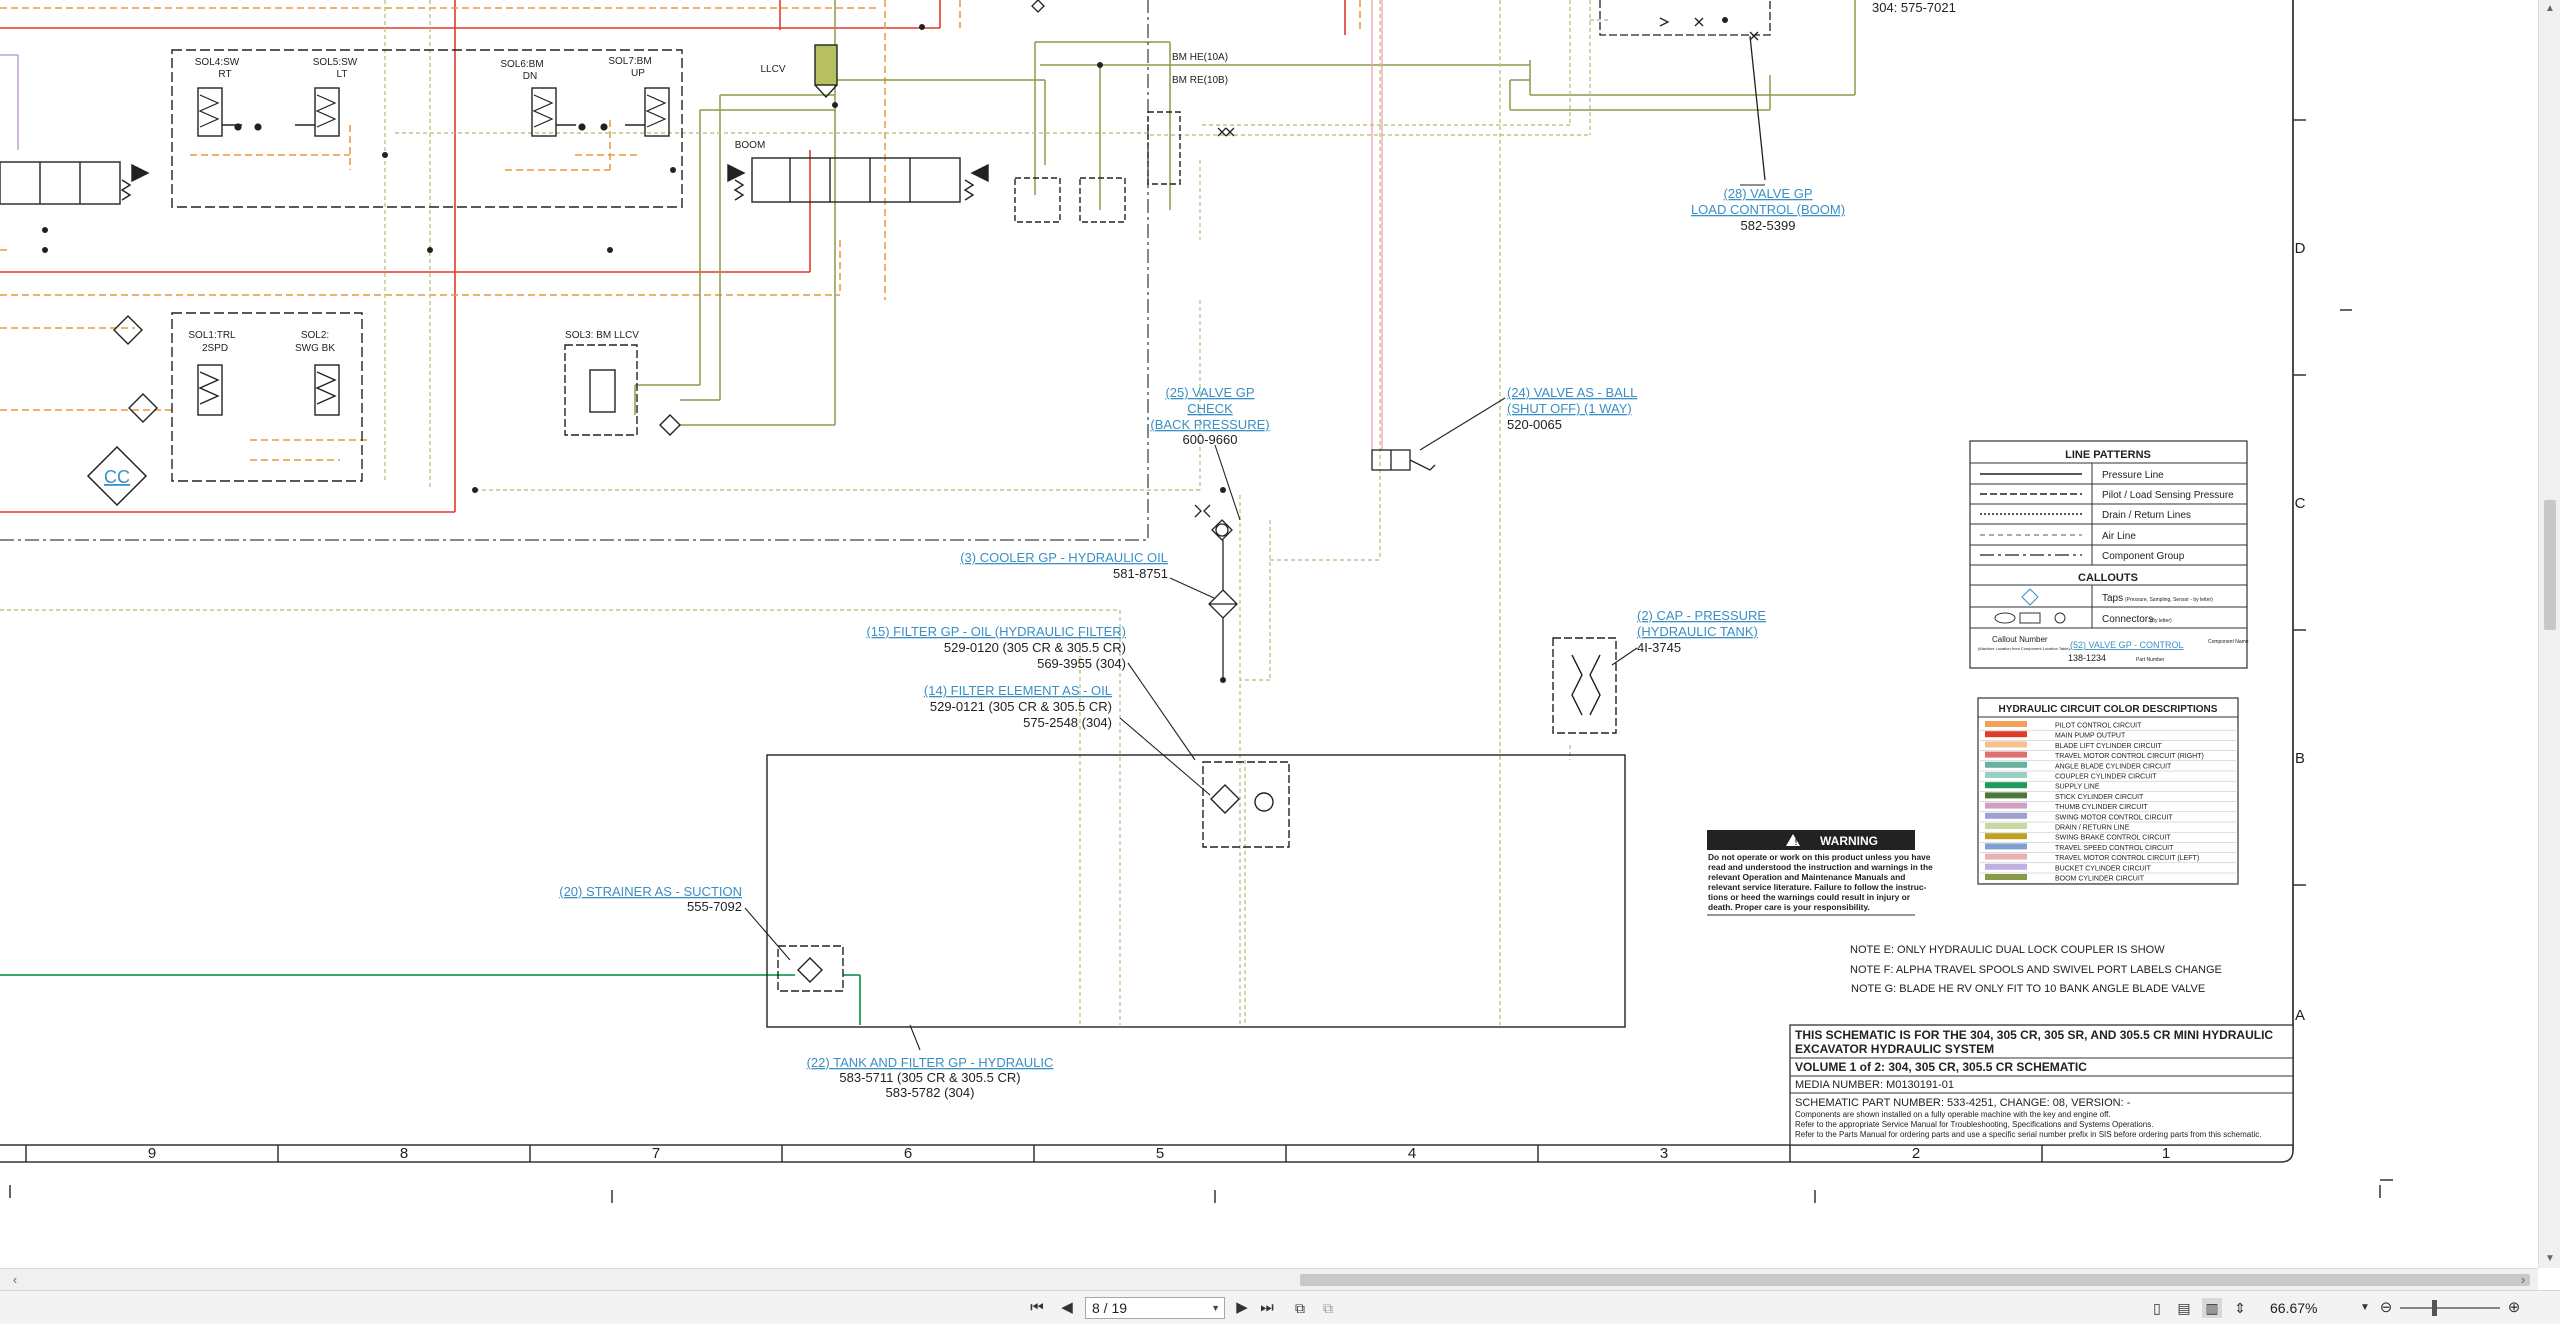  What do you see at coordinates (650, 899) in the screenshot?
I see `callout-20: (20) STRAINER AS - SUCTION 555-7092` at bounding box center [650, 899].